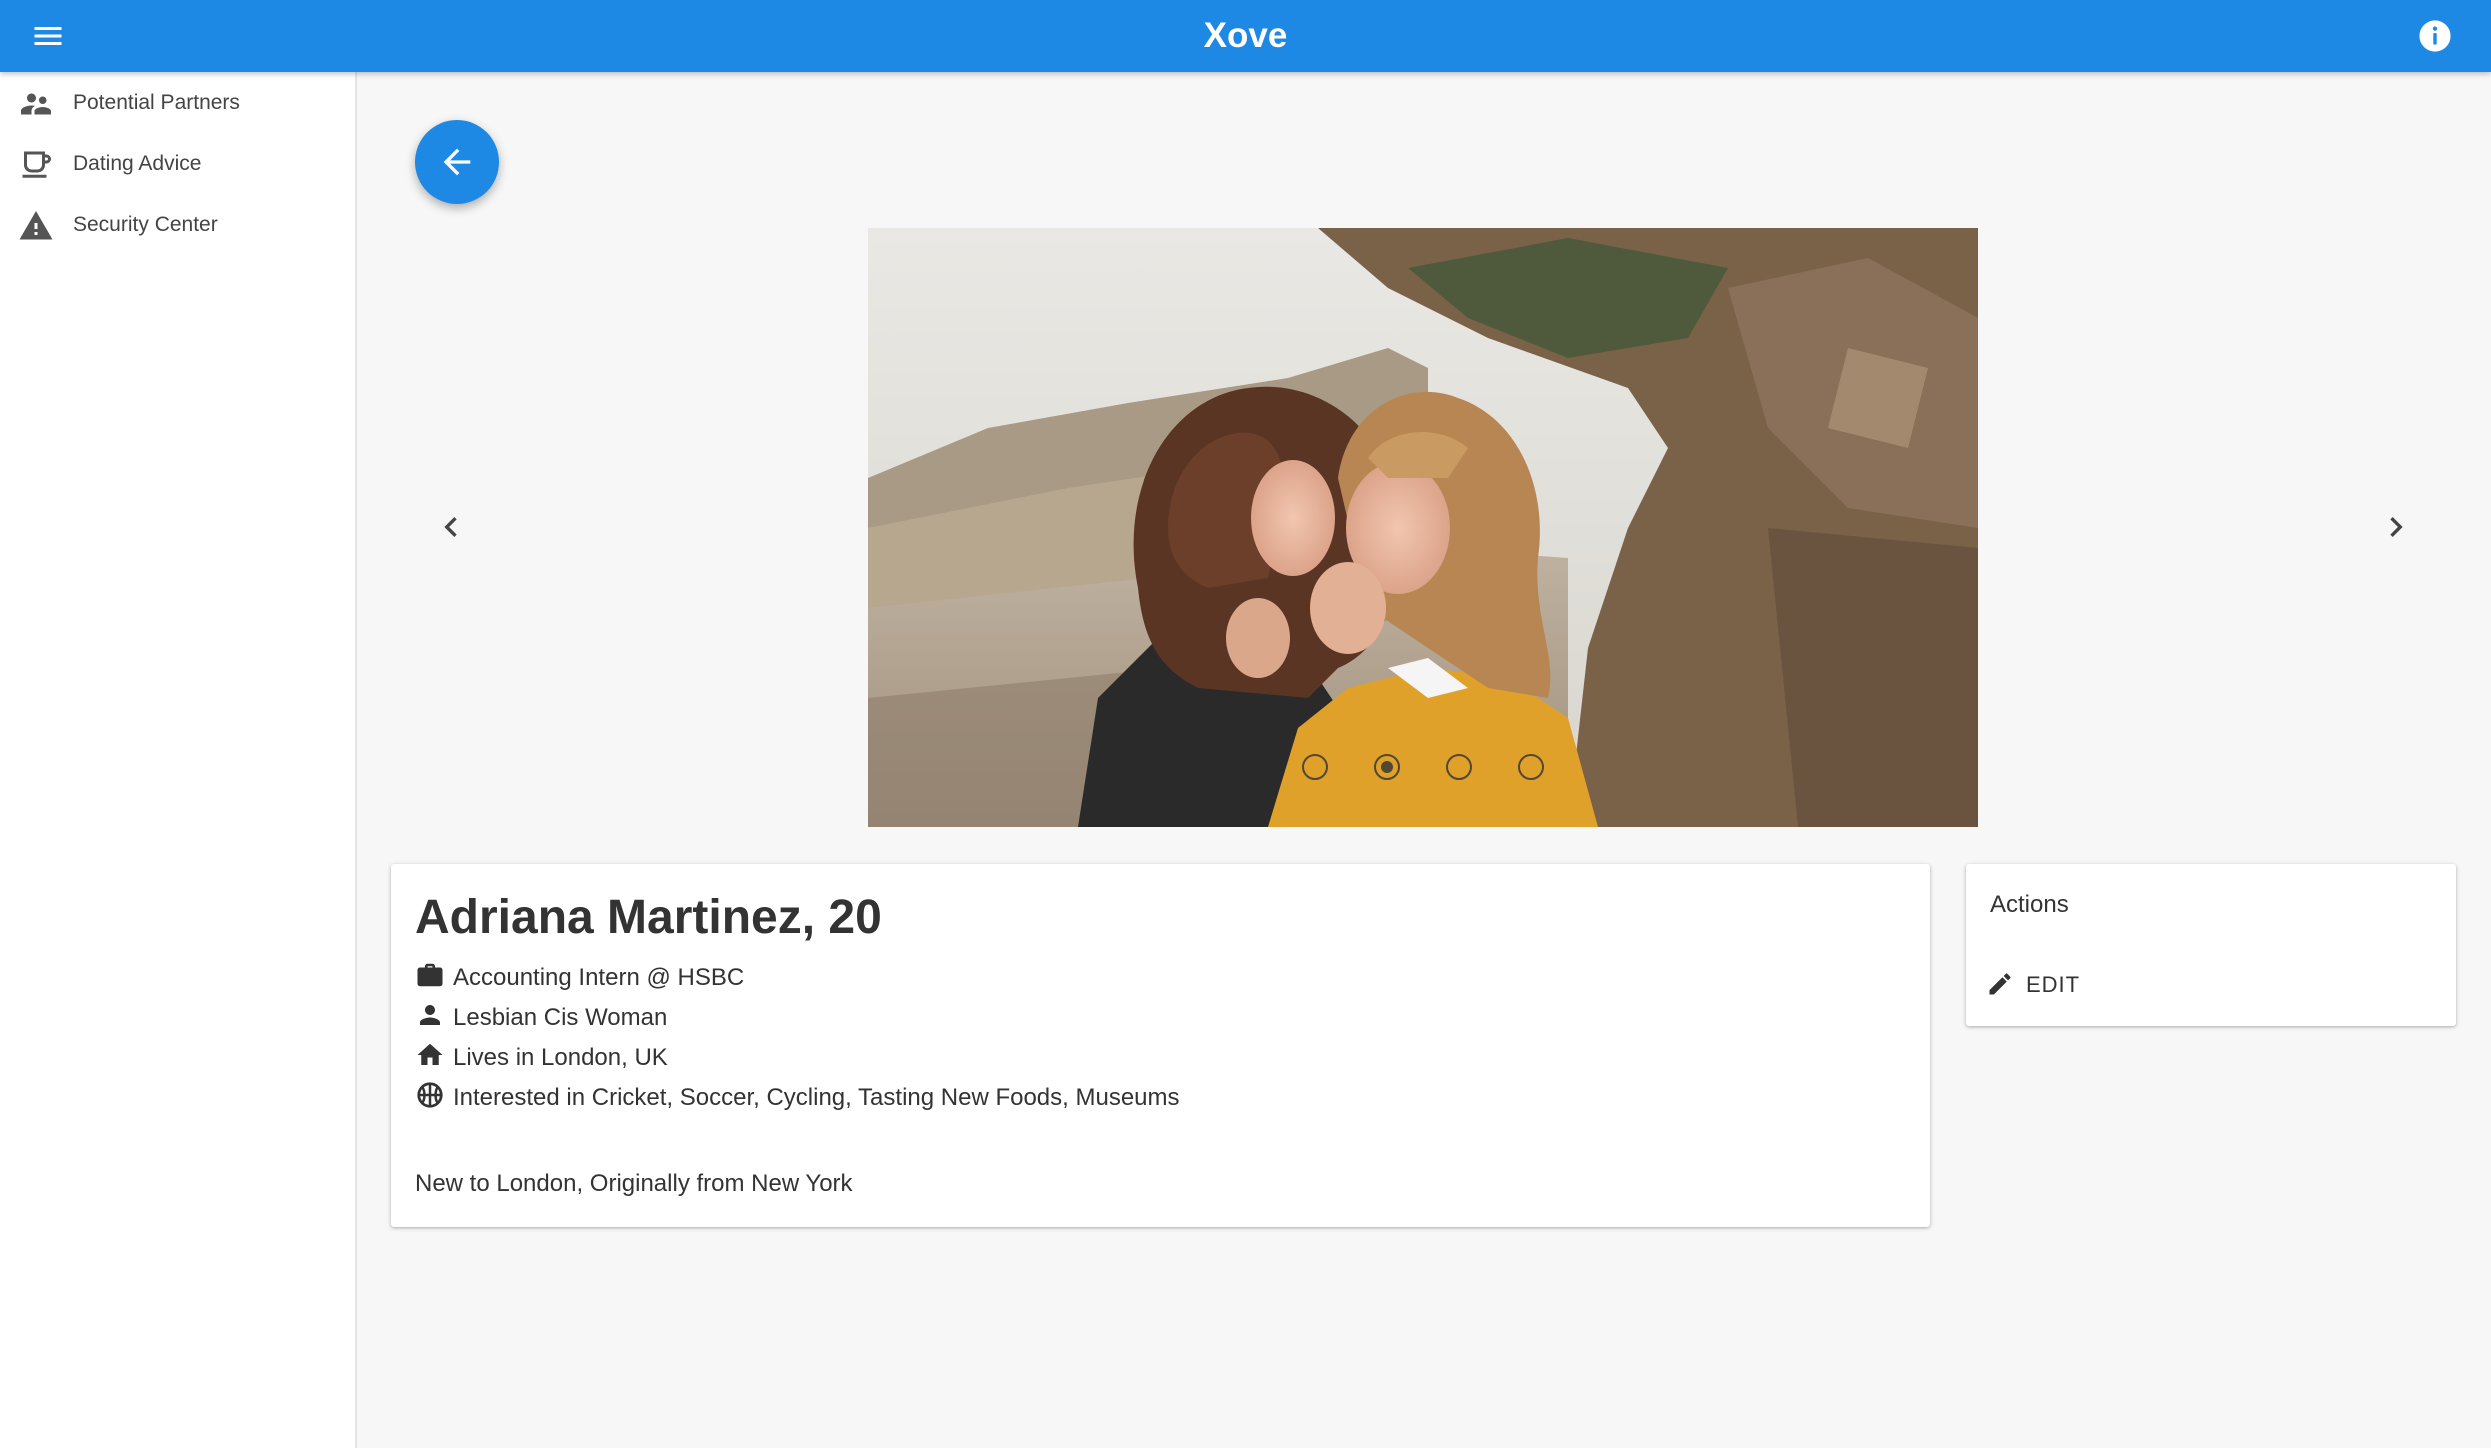 This screenshot has width=2491, height=1448. I want to click on detail-text: Lesbian Cis Woman, so click(560, 1017).